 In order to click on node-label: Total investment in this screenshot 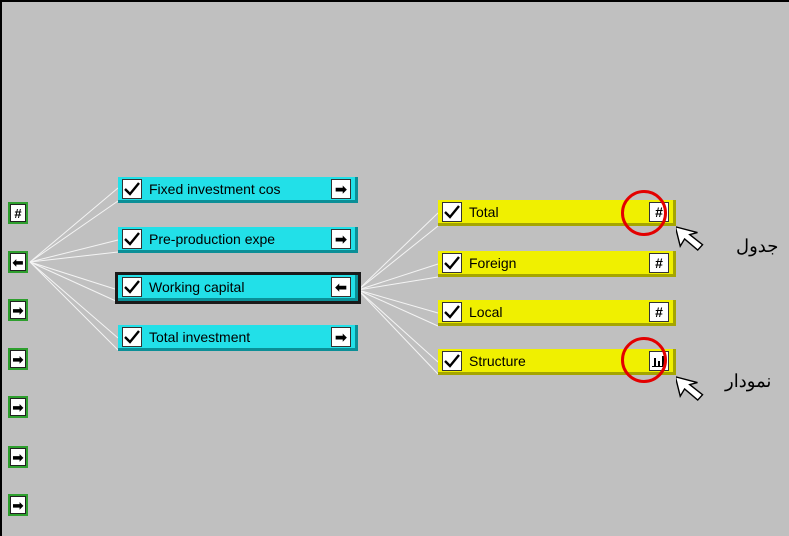, I will do `click(200, 336)`.